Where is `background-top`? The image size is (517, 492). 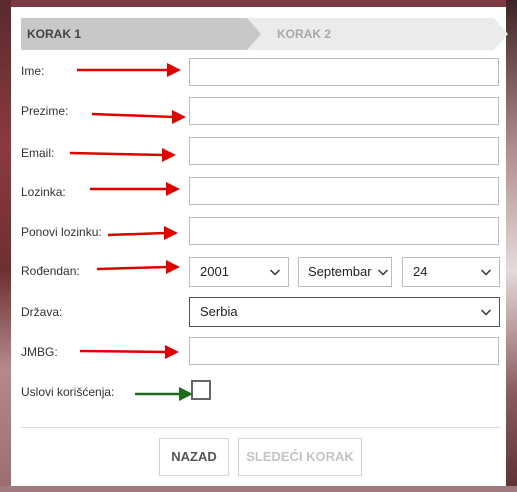 background-top is located at coordinates (258, 3).